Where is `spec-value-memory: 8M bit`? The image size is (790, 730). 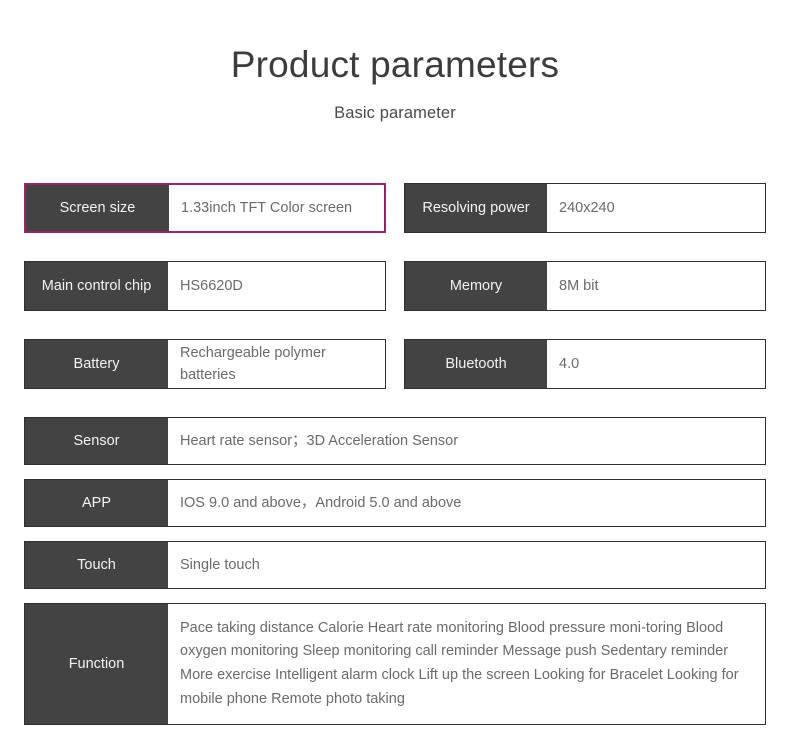 spec-value-memory: 8M bit is located at coordinates (656, 286).